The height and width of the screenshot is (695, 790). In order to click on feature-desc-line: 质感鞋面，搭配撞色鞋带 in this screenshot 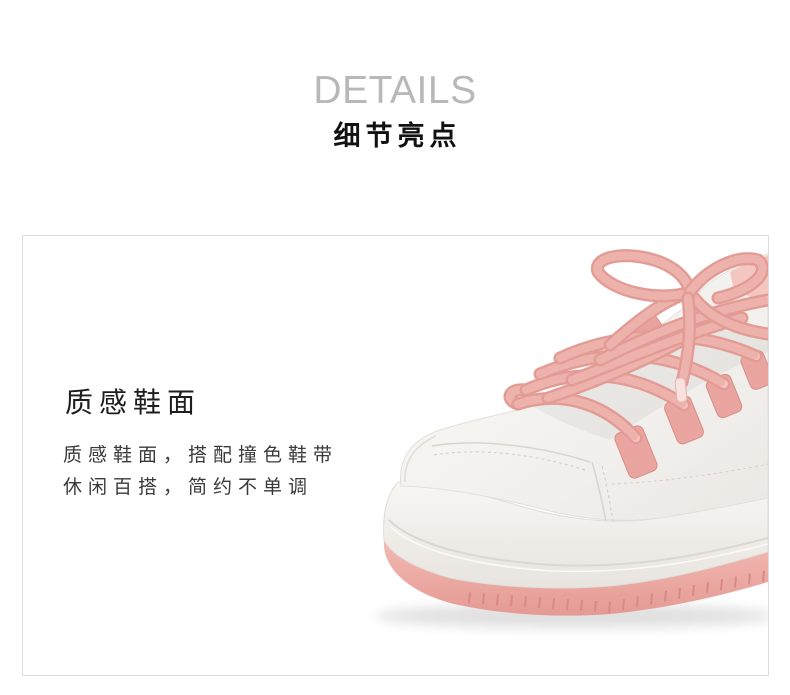, I will do `click(201, 455)`.